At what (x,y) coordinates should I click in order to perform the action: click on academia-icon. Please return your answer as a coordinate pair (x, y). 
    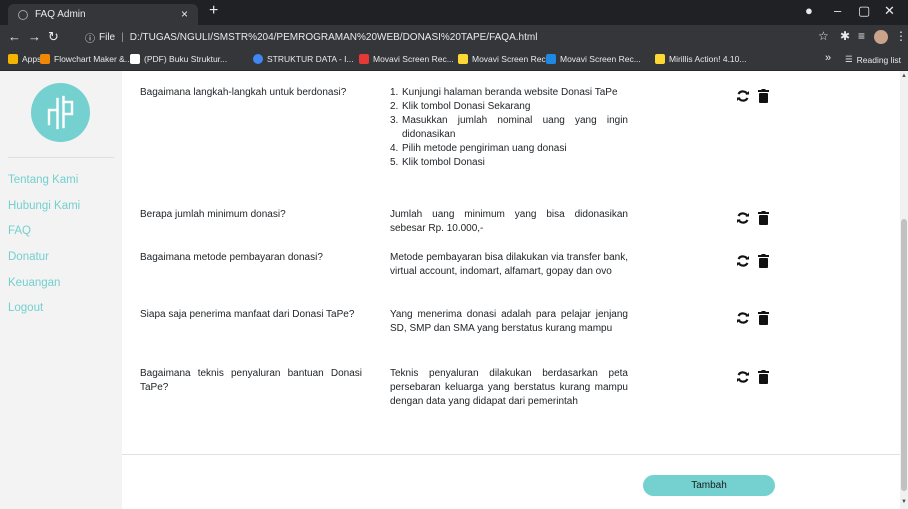
    Looking at the image, I should click on (135, 59).